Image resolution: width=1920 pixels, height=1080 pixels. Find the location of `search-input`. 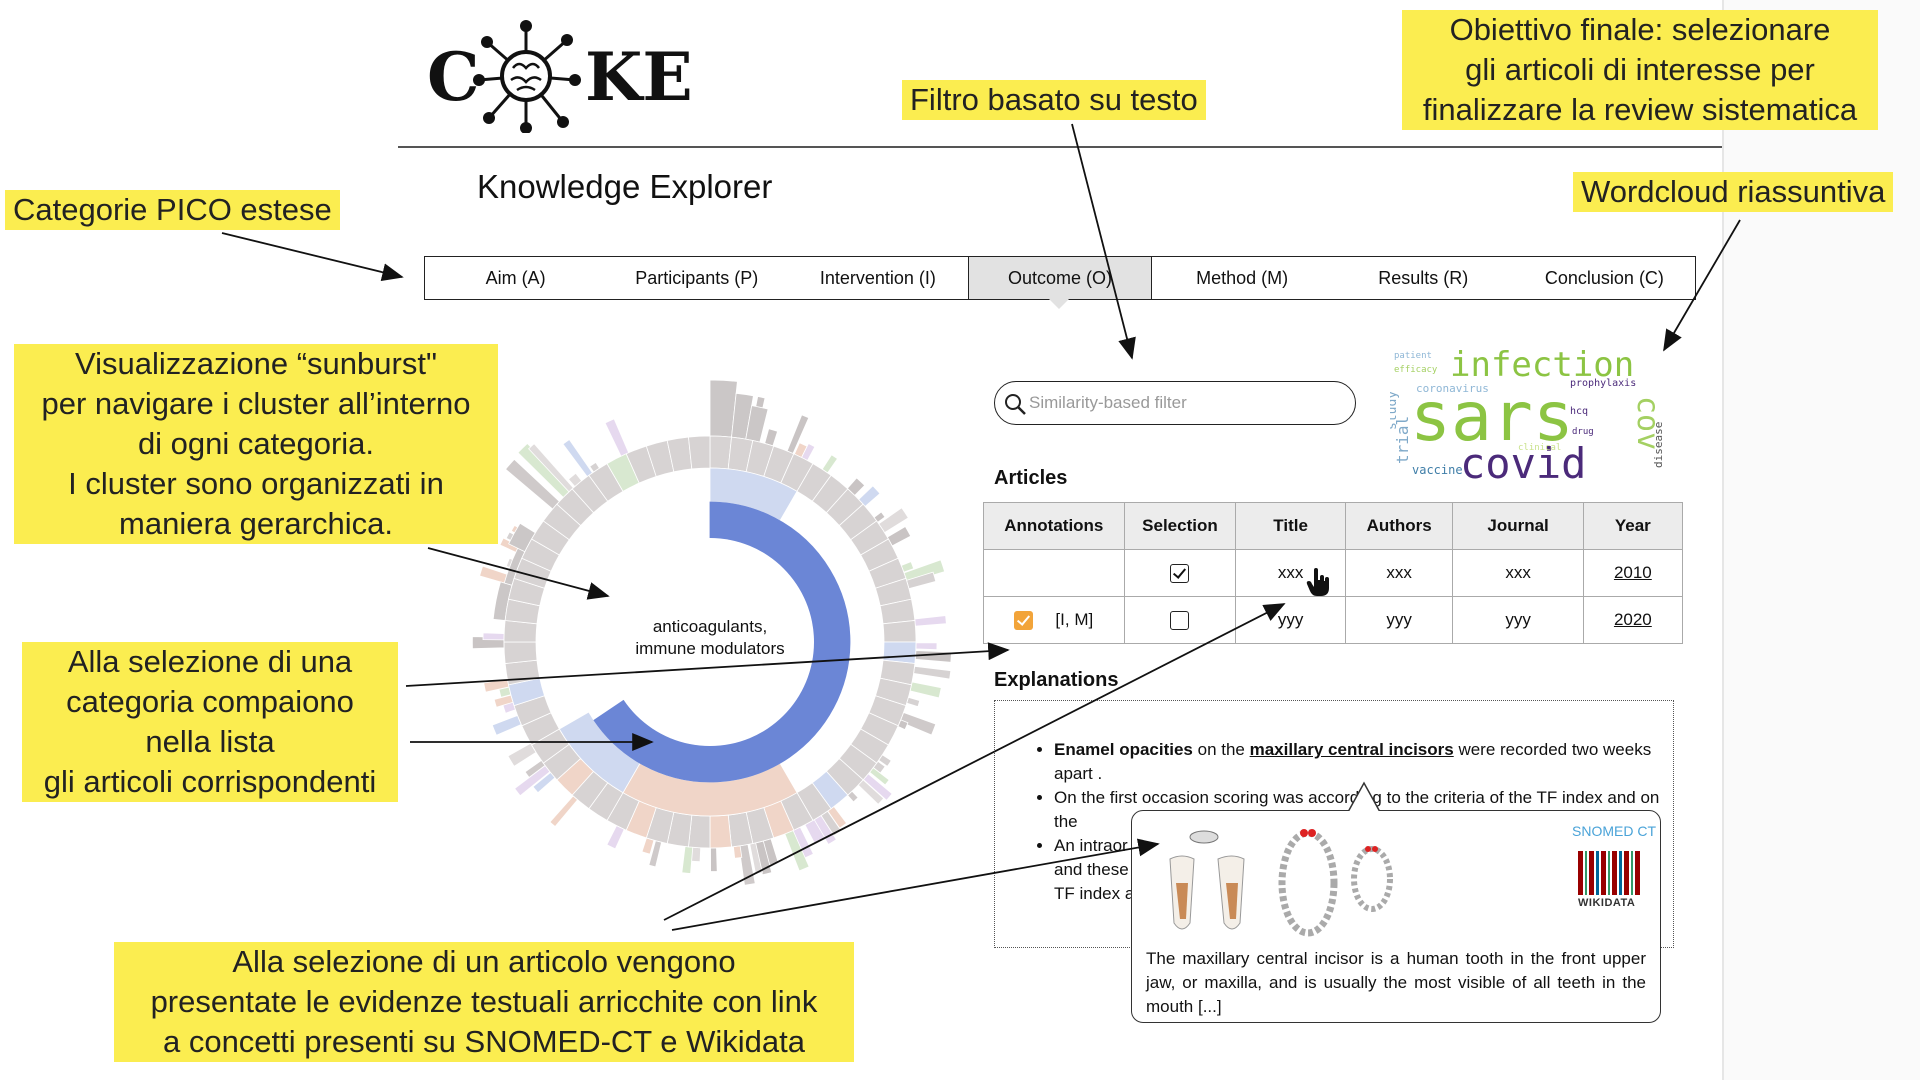

search-input is located at coordinates (1188, 403).